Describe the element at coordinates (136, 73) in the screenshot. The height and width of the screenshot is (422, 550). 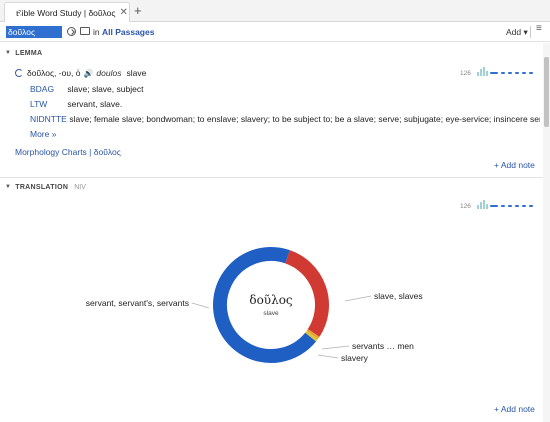
I see `lemma-gloss: slave` at that location.